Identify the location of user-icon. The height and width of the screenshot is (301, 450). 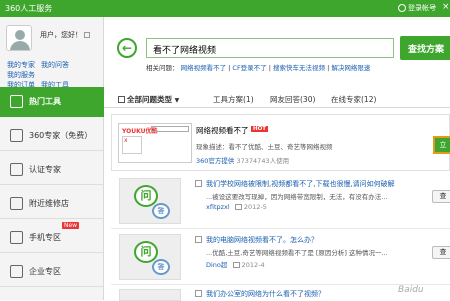
(402, 8).